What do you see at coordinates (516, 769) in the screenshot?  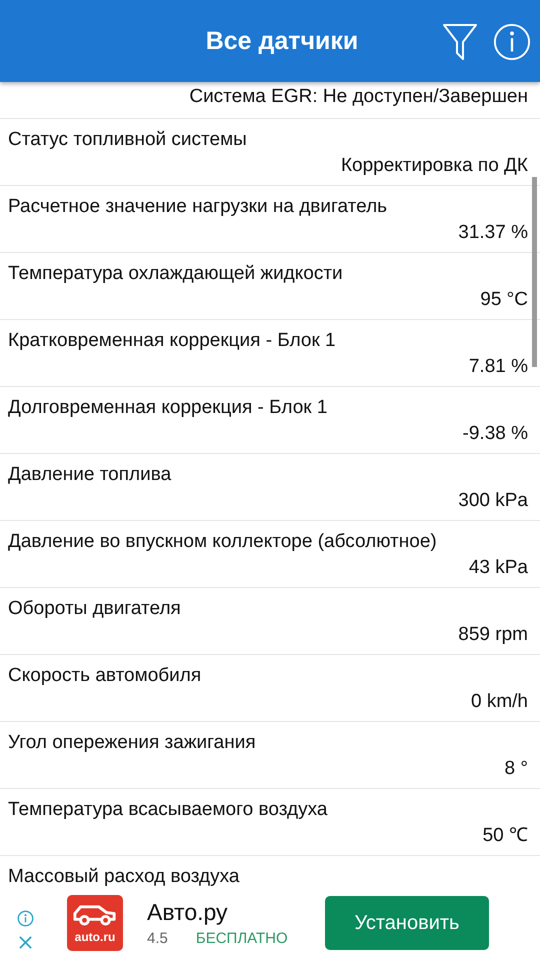 I see `sensor-value: 8 °` at bounding box center [516, 769].